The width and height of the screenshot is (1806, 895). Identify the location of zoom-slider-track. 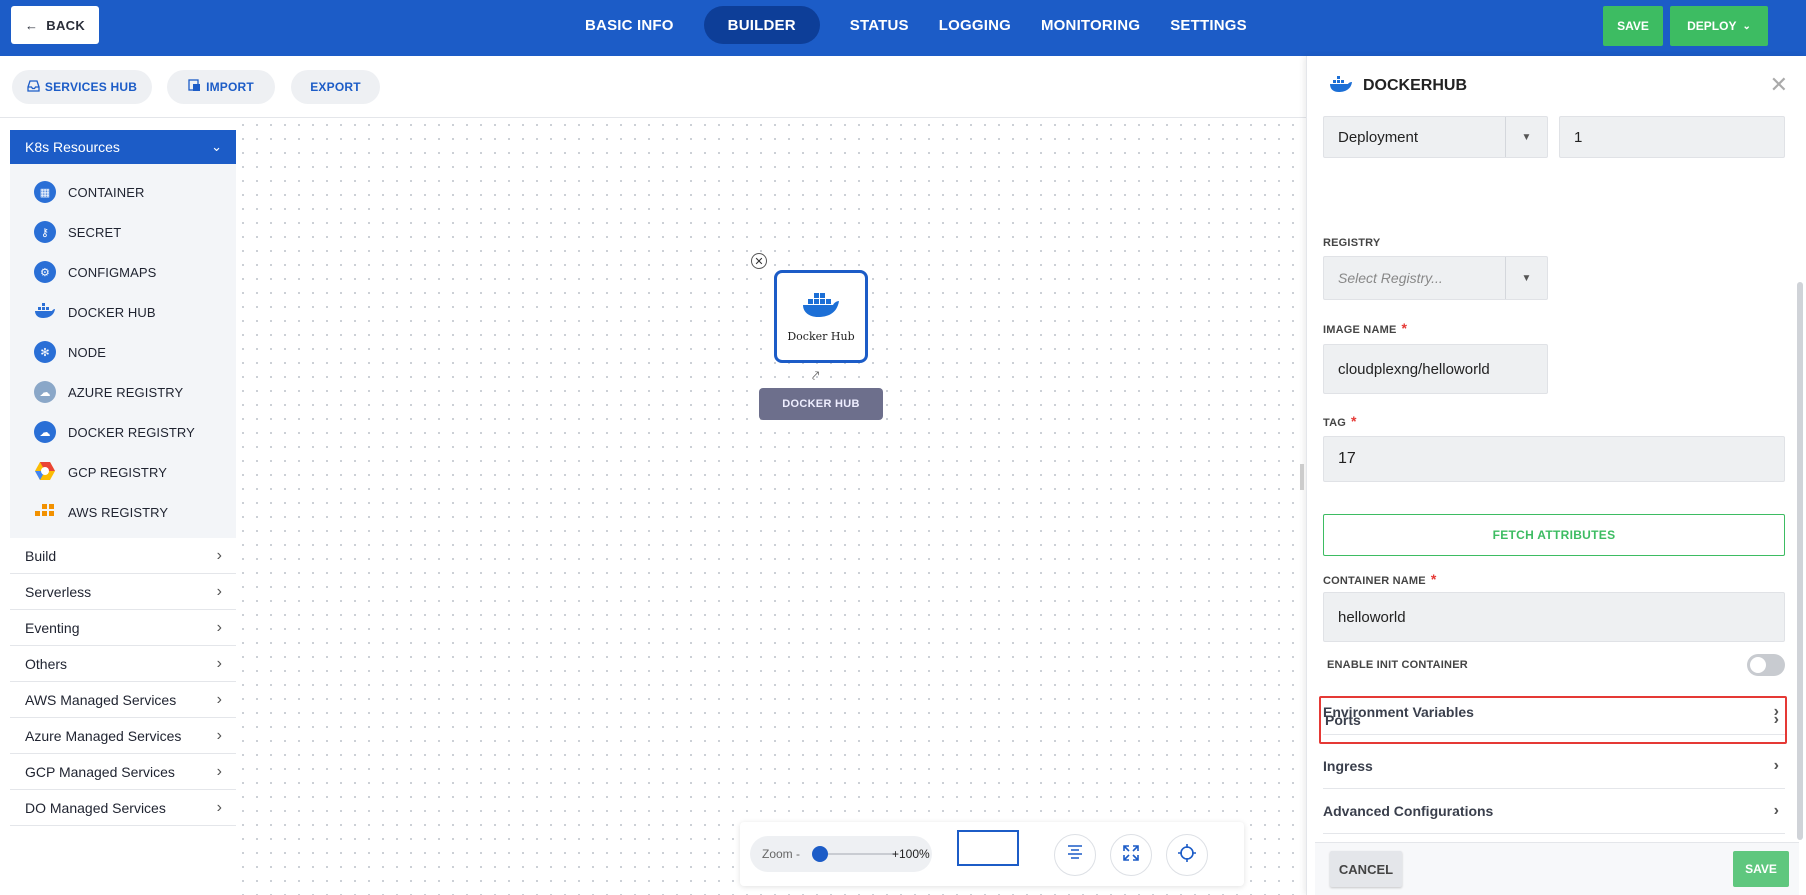
(858, 854).